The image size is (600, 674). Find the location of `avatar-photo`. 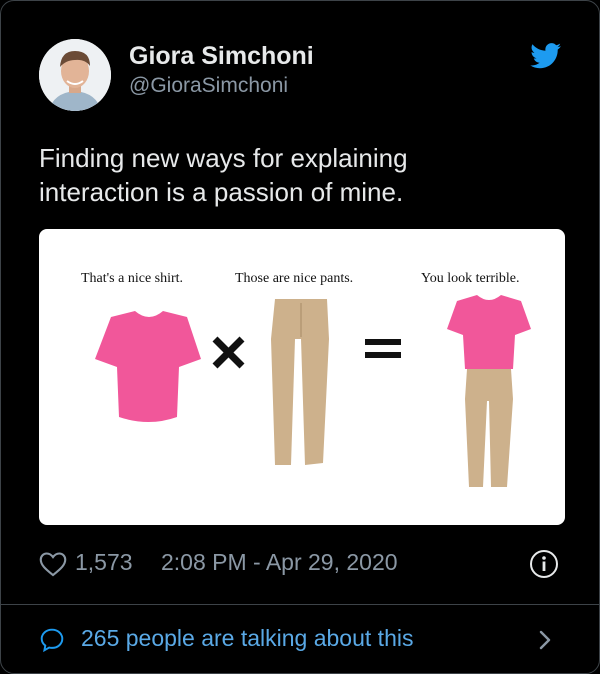

avatar-photo is located at coordinates (75, 75).